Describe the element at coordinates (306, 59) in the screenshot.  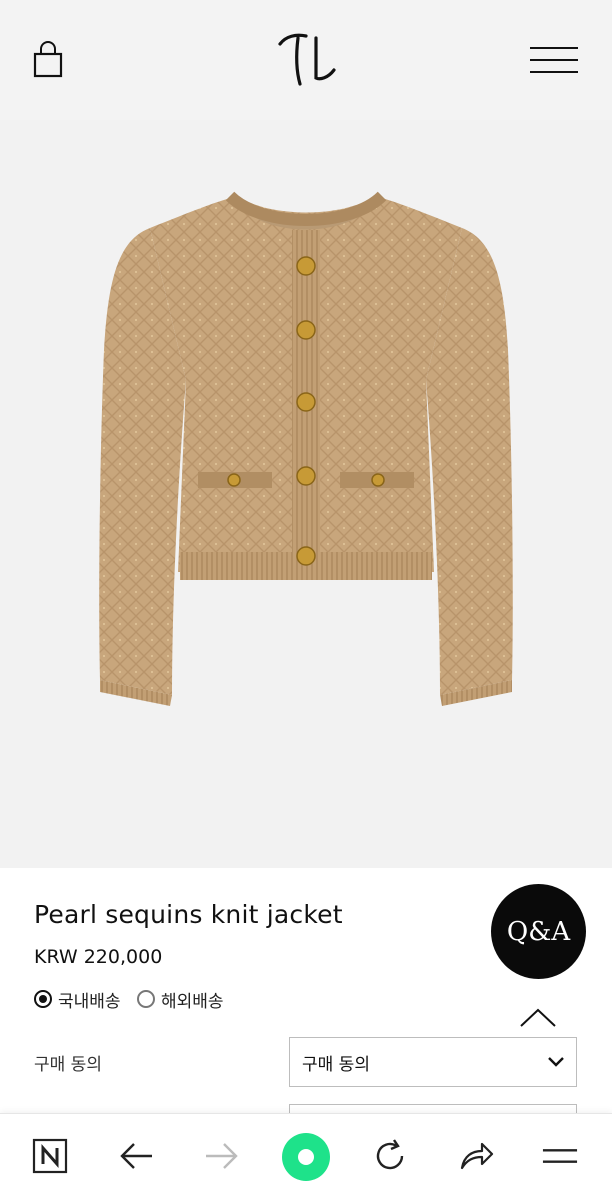
I see `brand-monogram-icon` at that location.